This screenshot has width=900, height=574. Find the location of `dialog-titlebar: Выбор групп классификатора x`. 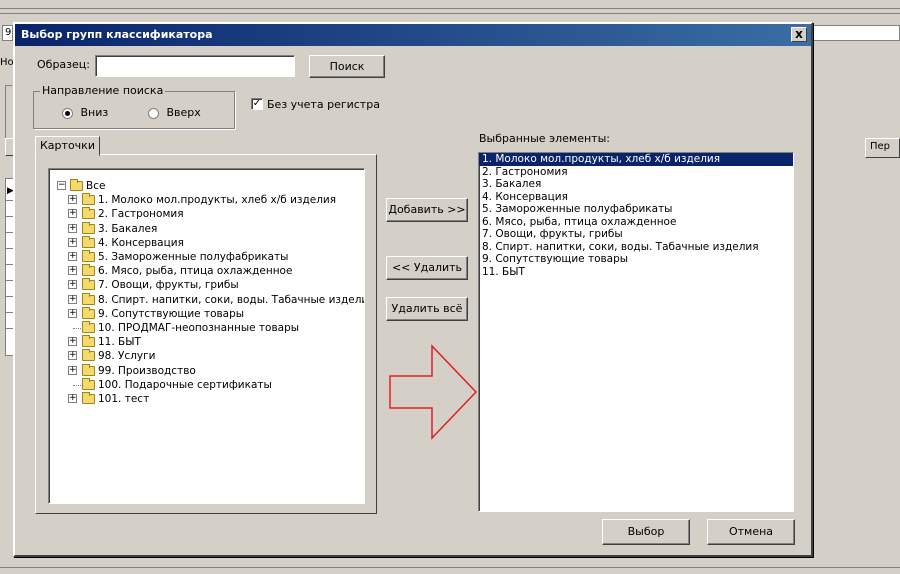

dialog-titlebar: Выбор групп классификатора x is located at coordinates (413, 35).